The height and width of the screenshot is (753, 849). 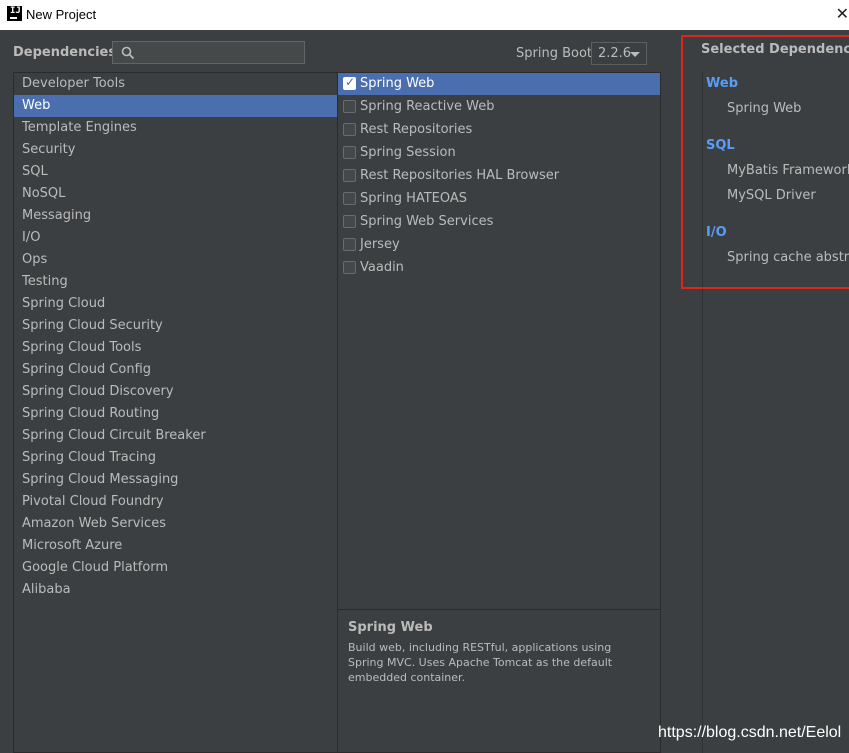 I want to click on checkbox: ✓, so click(x=349, y=82).